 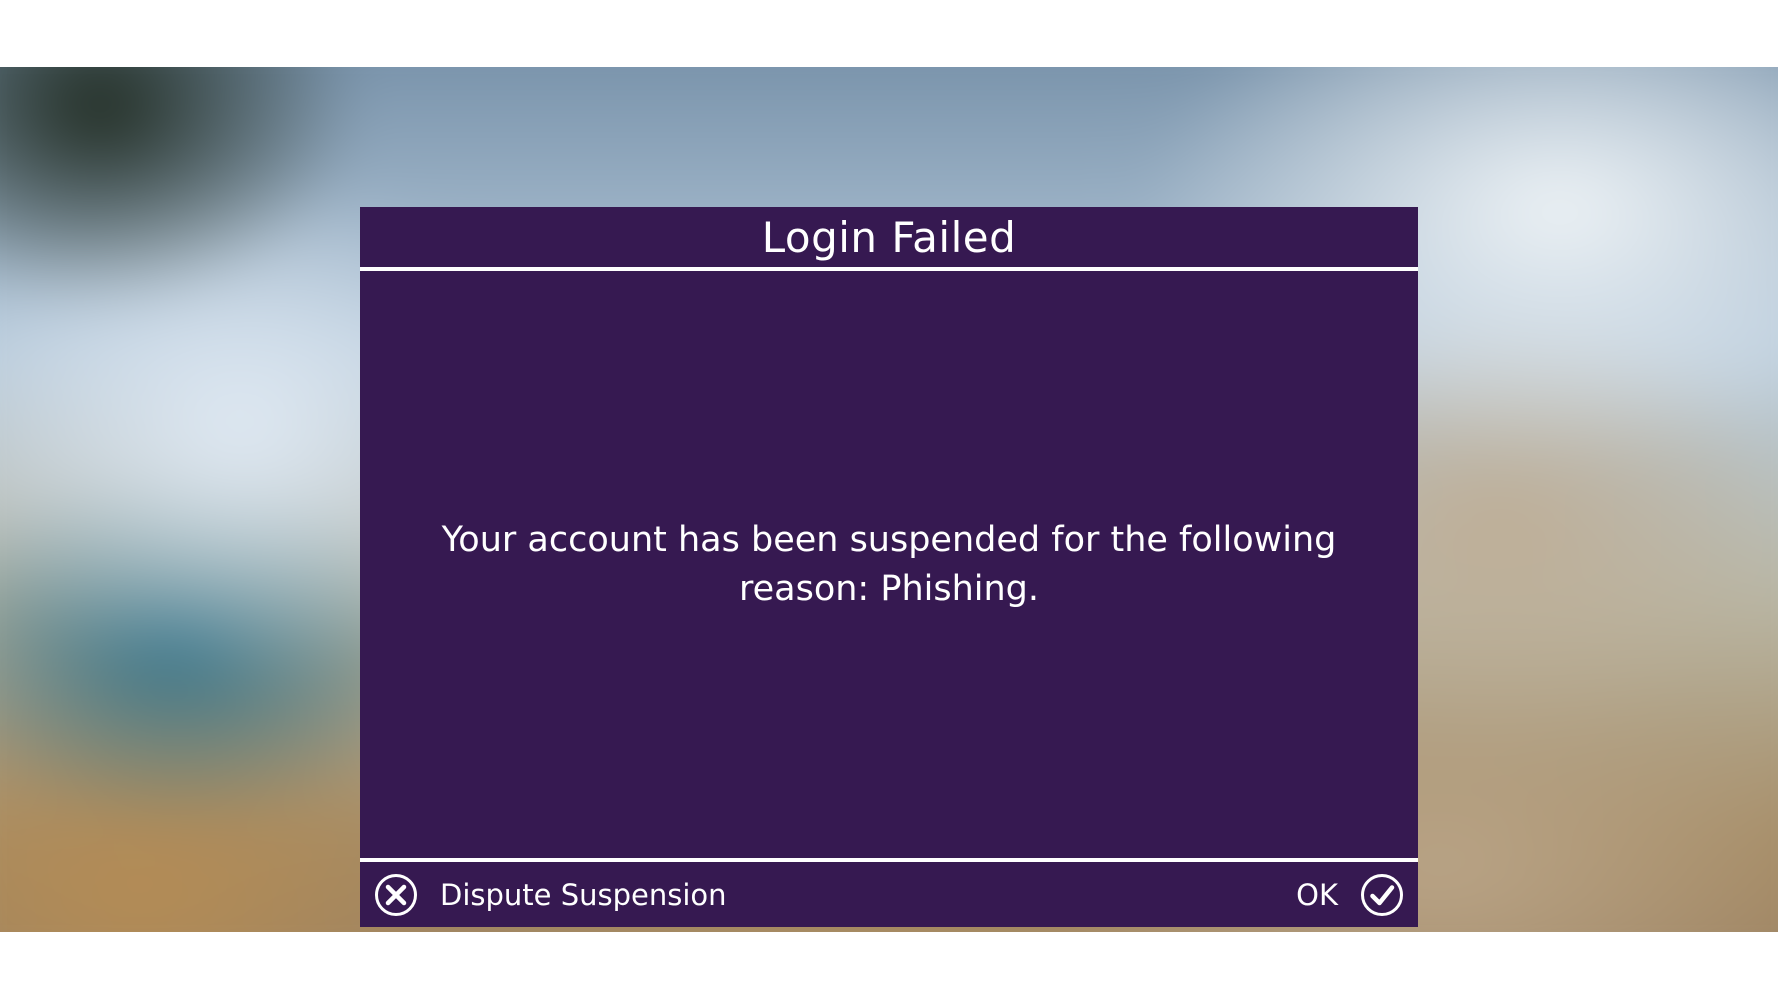 What do you see at coordinates (1317, 894) in the screenshot?
I see `ok-label: OK` at bounding box center [1317, 894].